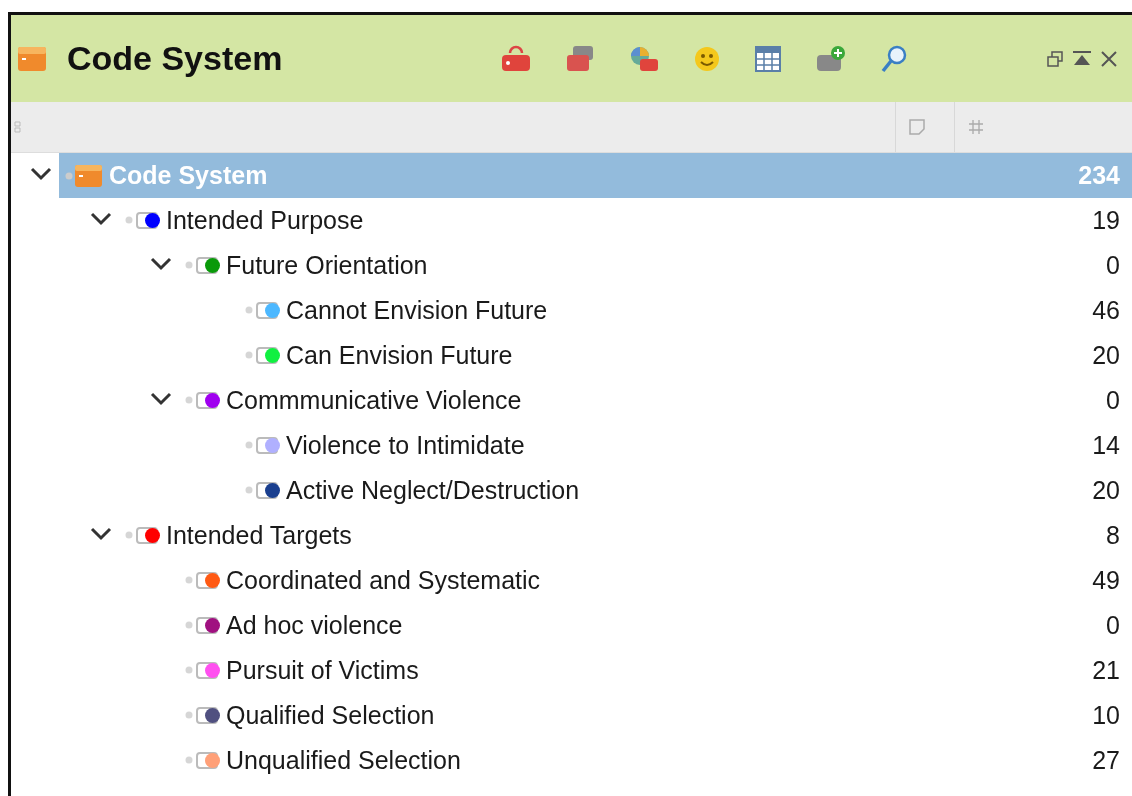 This screenshot has height=796, width=1132. I want to click on panel-title: Code System, so click(175, 58).